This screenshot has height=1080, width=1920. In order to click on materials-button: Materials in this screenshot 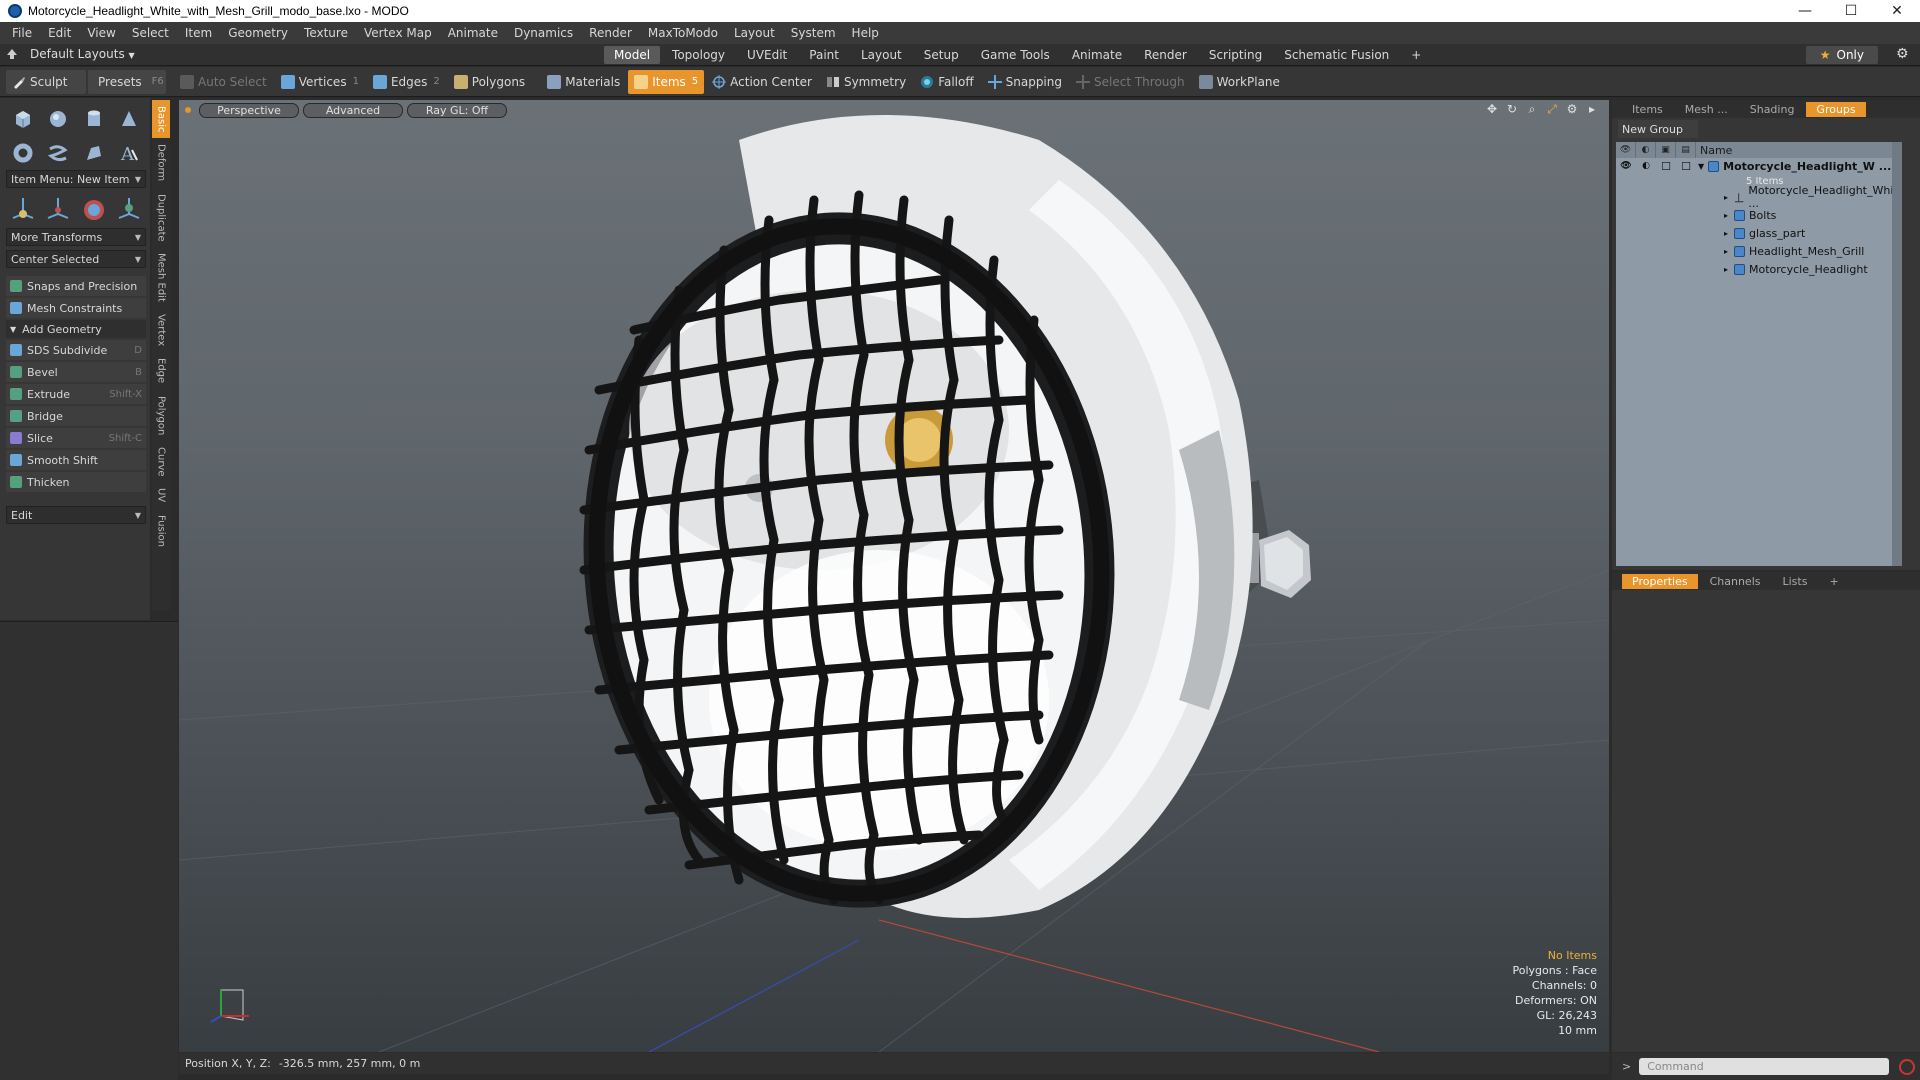, I will do `click(583, 82)`.